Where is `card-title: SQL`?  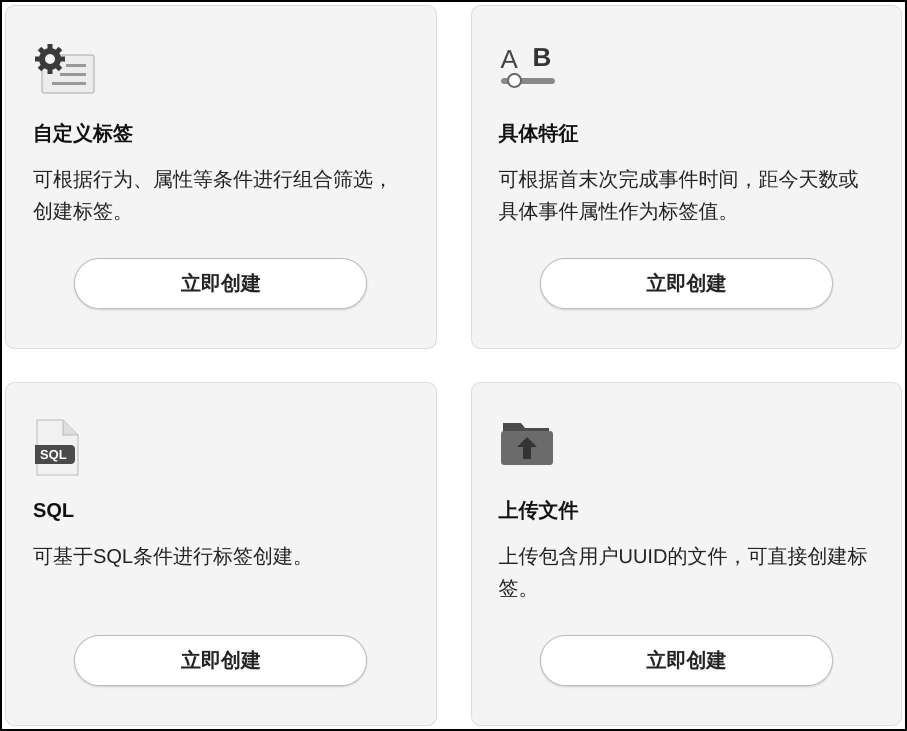 card-title: SQL is located at coordinates (53, 511).